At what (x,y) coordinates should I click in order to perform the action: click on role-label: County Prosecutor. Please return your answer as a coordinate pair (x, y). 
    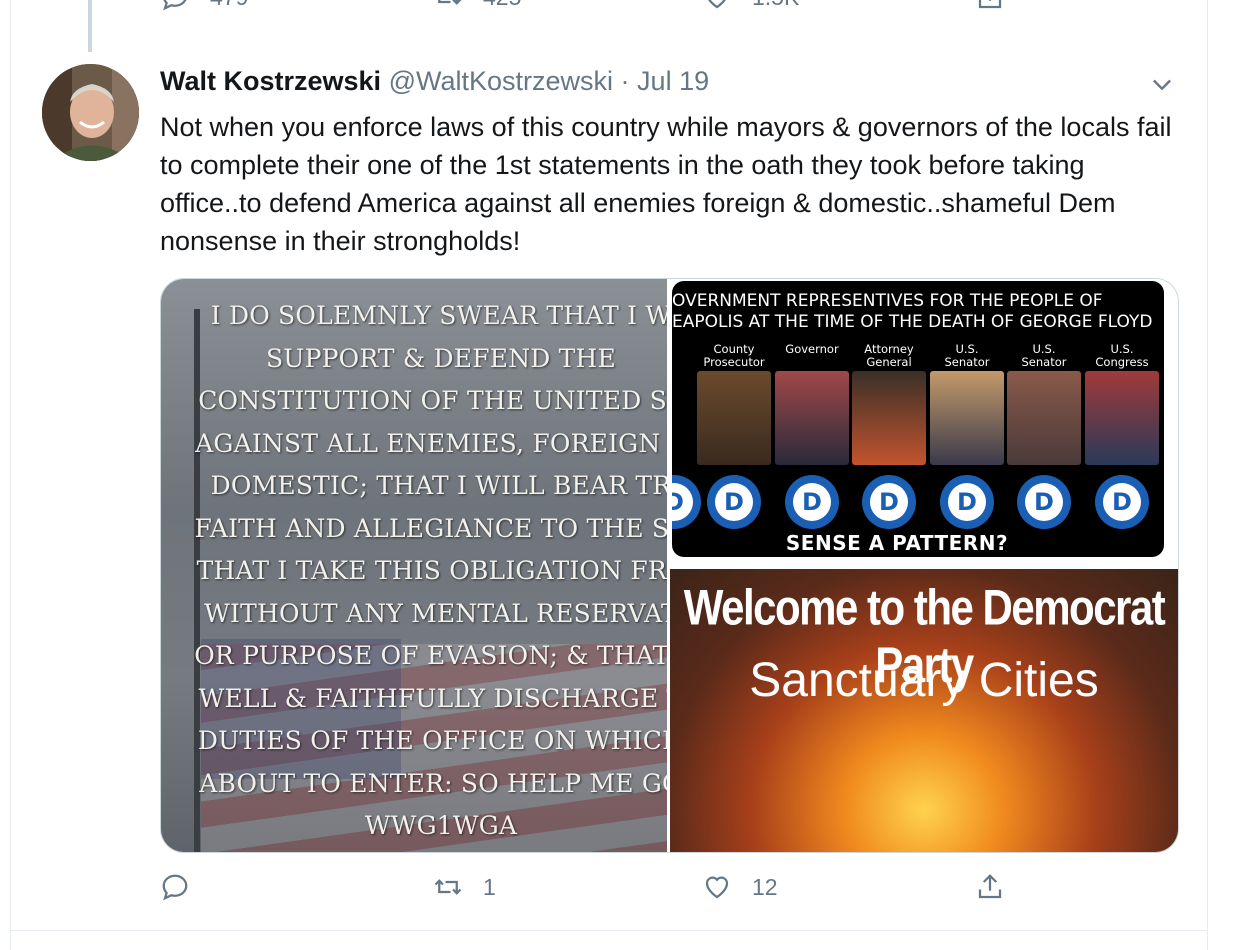
    Looking at the image, I should click on (734, 355).